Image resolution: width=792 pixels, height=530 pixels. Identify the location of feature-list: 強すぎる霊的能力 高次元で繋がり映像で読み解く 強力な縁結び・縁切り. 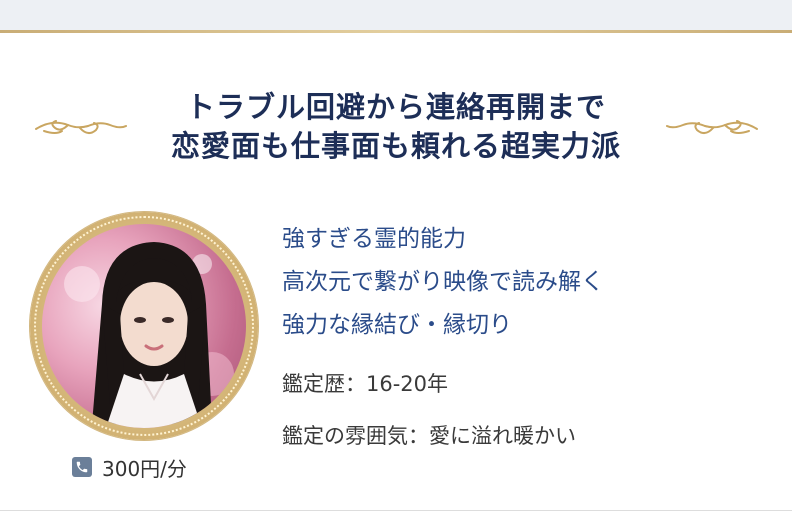
(443, 282).